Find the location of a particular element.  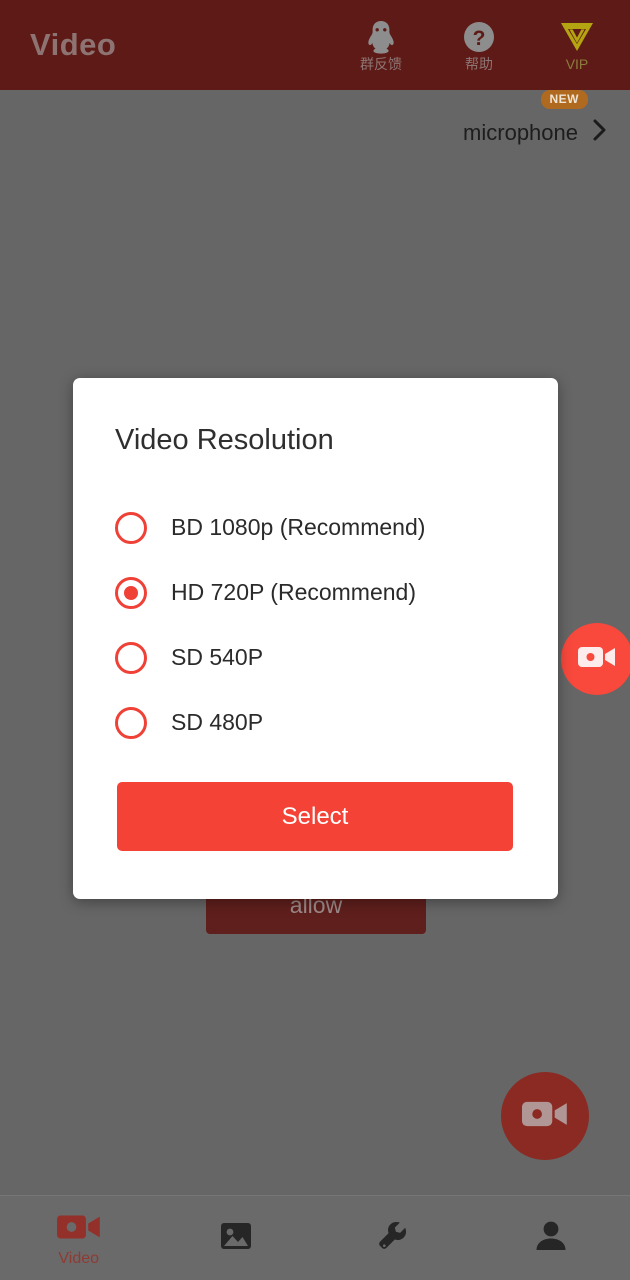

header-action-label: 帮助 is located at coordinates (479, 63).